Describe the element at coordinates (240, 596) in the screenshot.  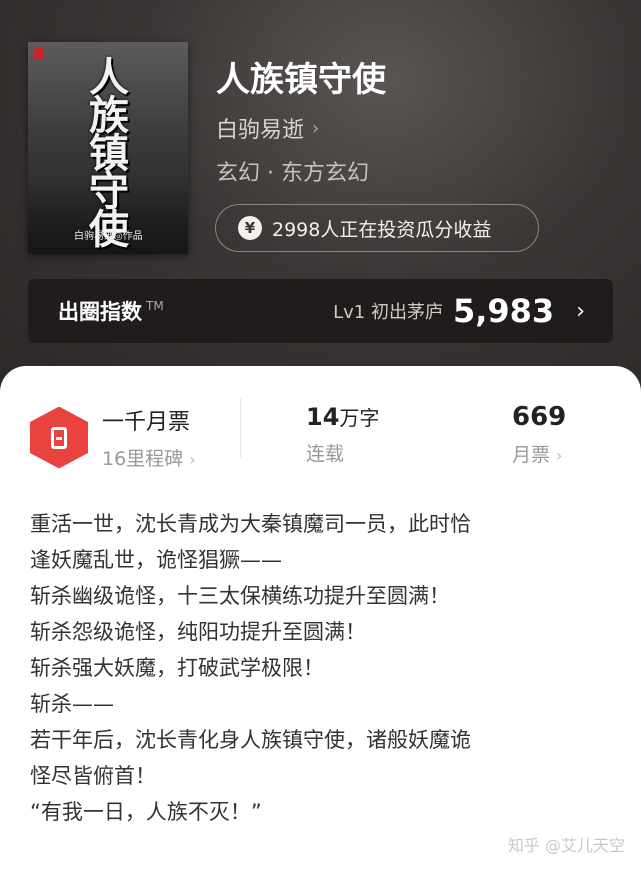
I see `synopsis-line: 斩杀幽级诡怪，十三太保横练功提升至圆满！` at that location.